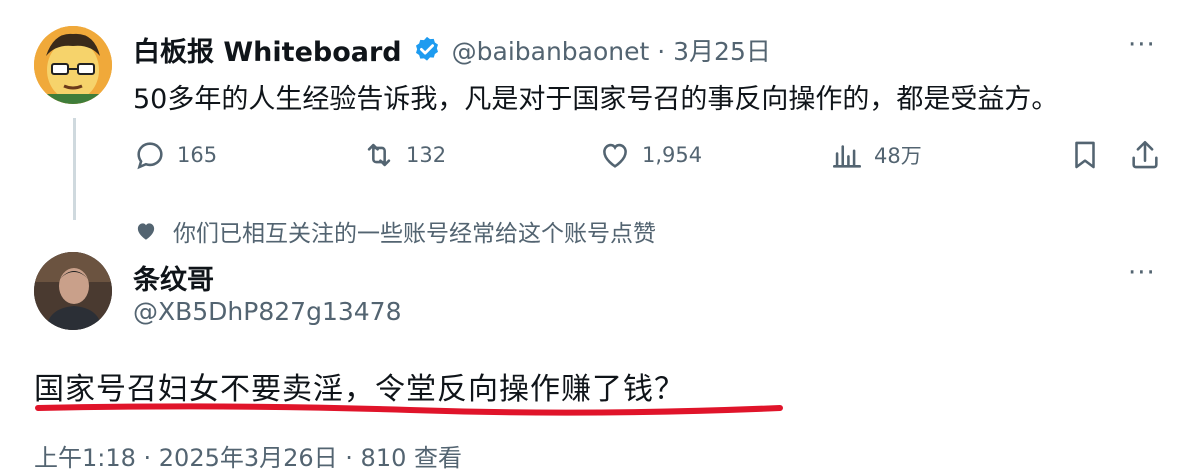  I want to click on like-count: 1,954, so click(672, 155).